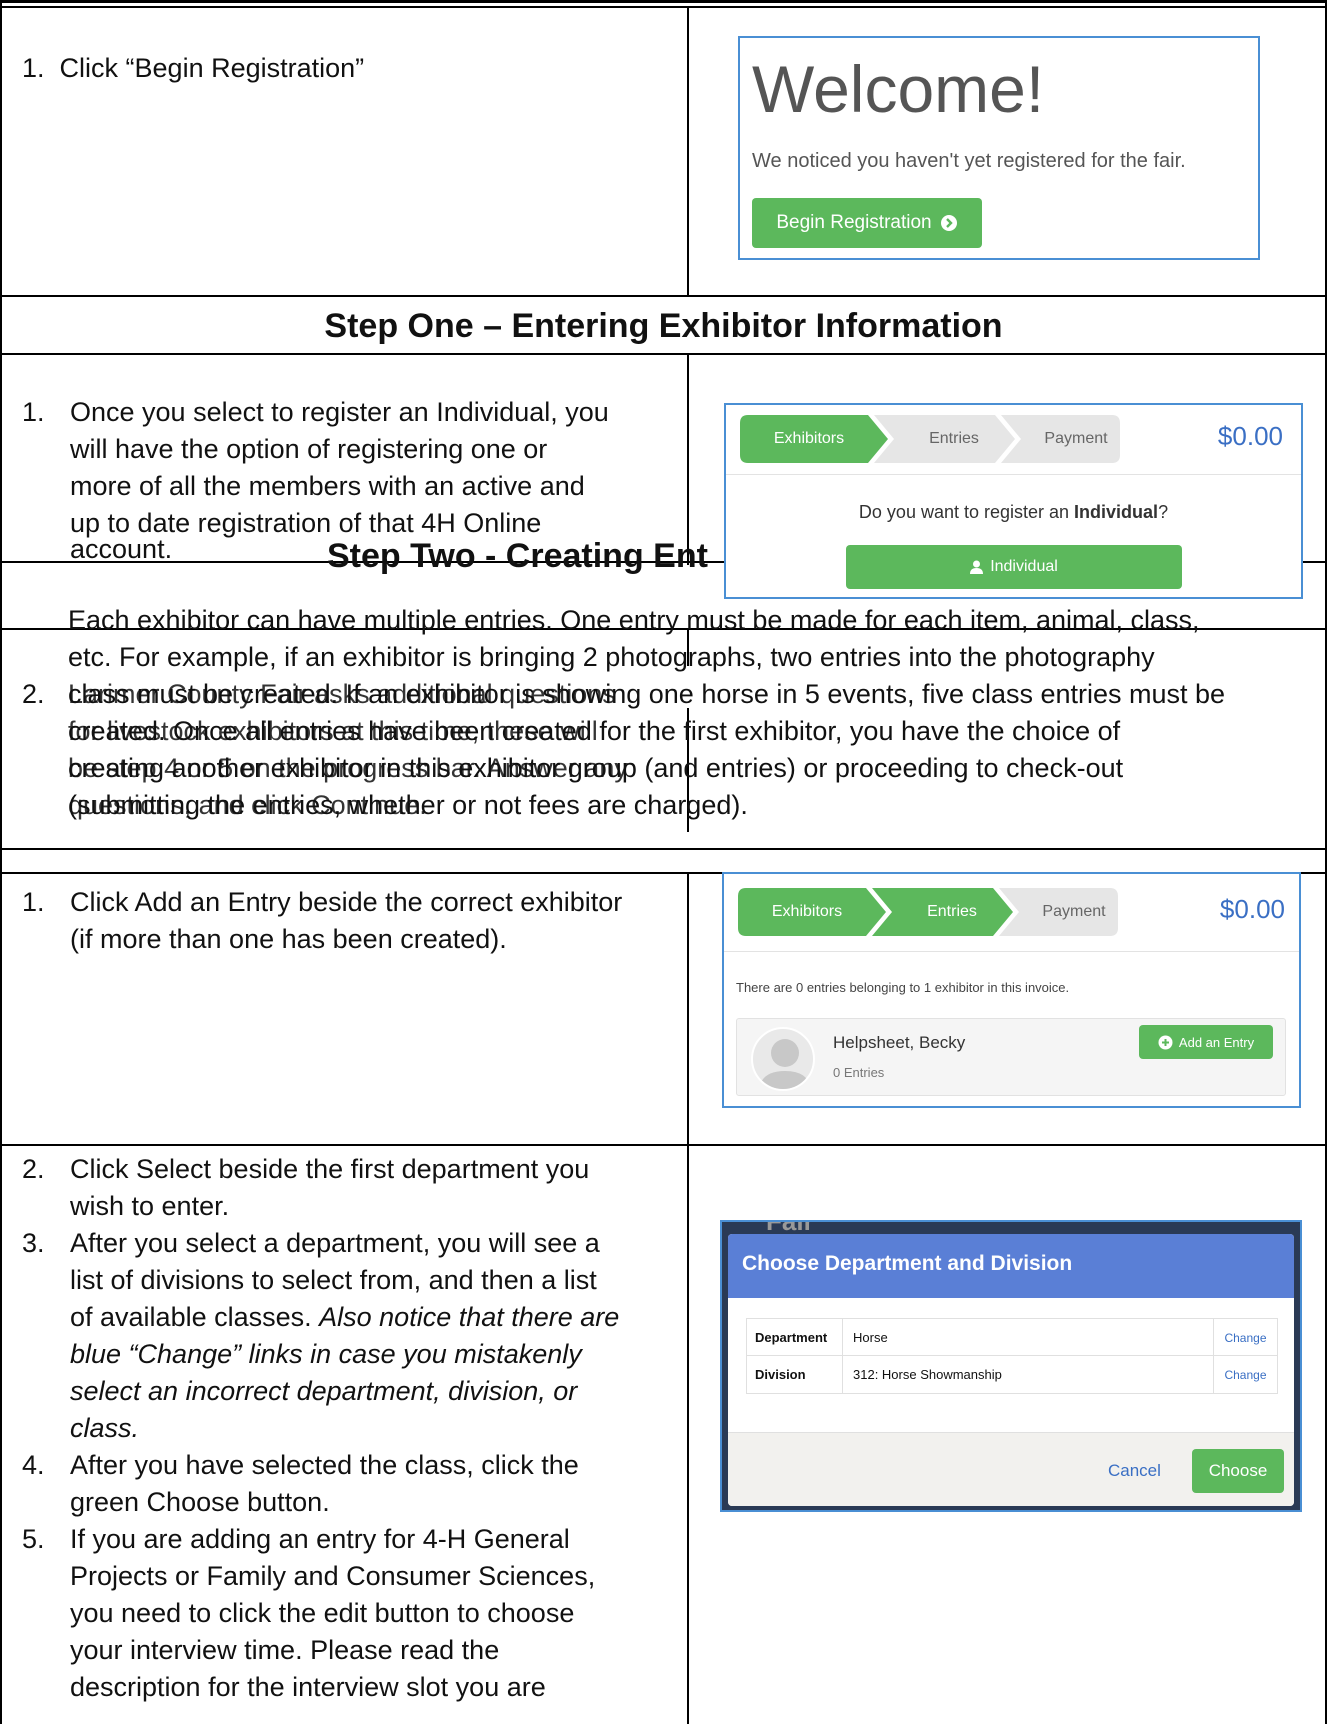 The image size is (1327, 1724). I want to click on line: wish to enter., so click(150, 1206).